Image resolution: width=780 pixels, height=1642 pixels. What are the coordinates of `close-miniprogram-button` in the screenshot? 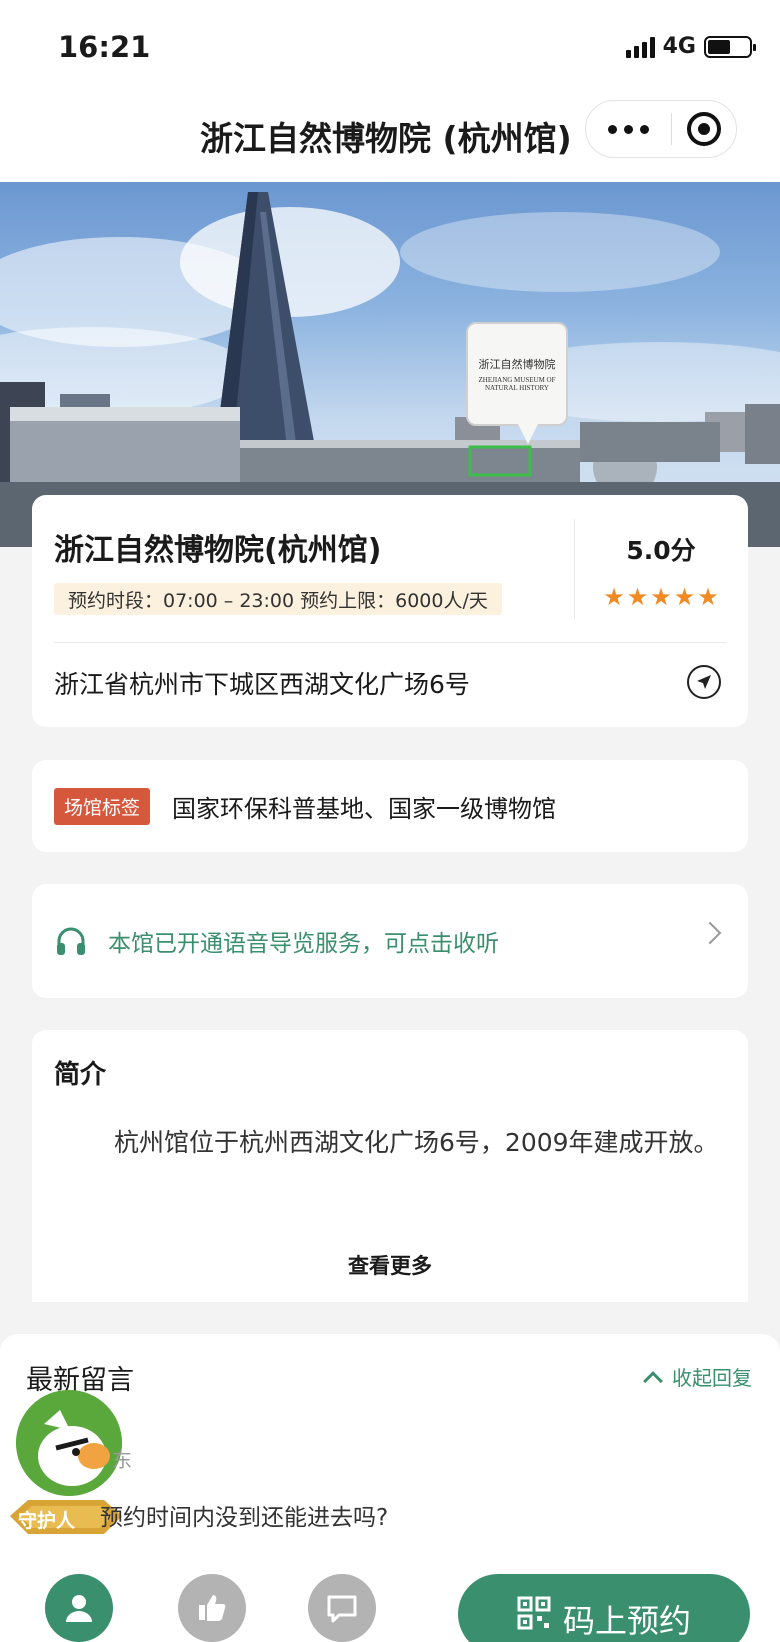 It's located at (704, 129).